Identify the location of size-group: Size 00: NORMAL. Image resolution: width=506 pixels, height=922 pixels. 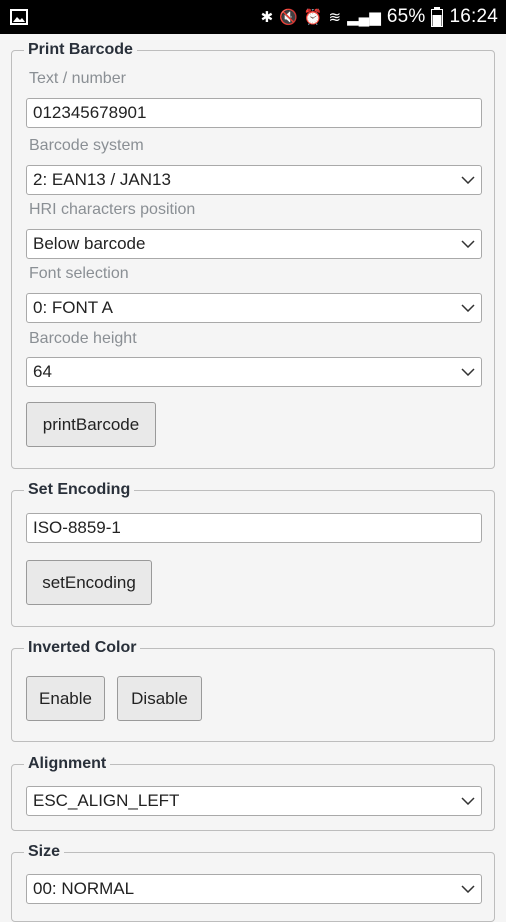
(253, 882).